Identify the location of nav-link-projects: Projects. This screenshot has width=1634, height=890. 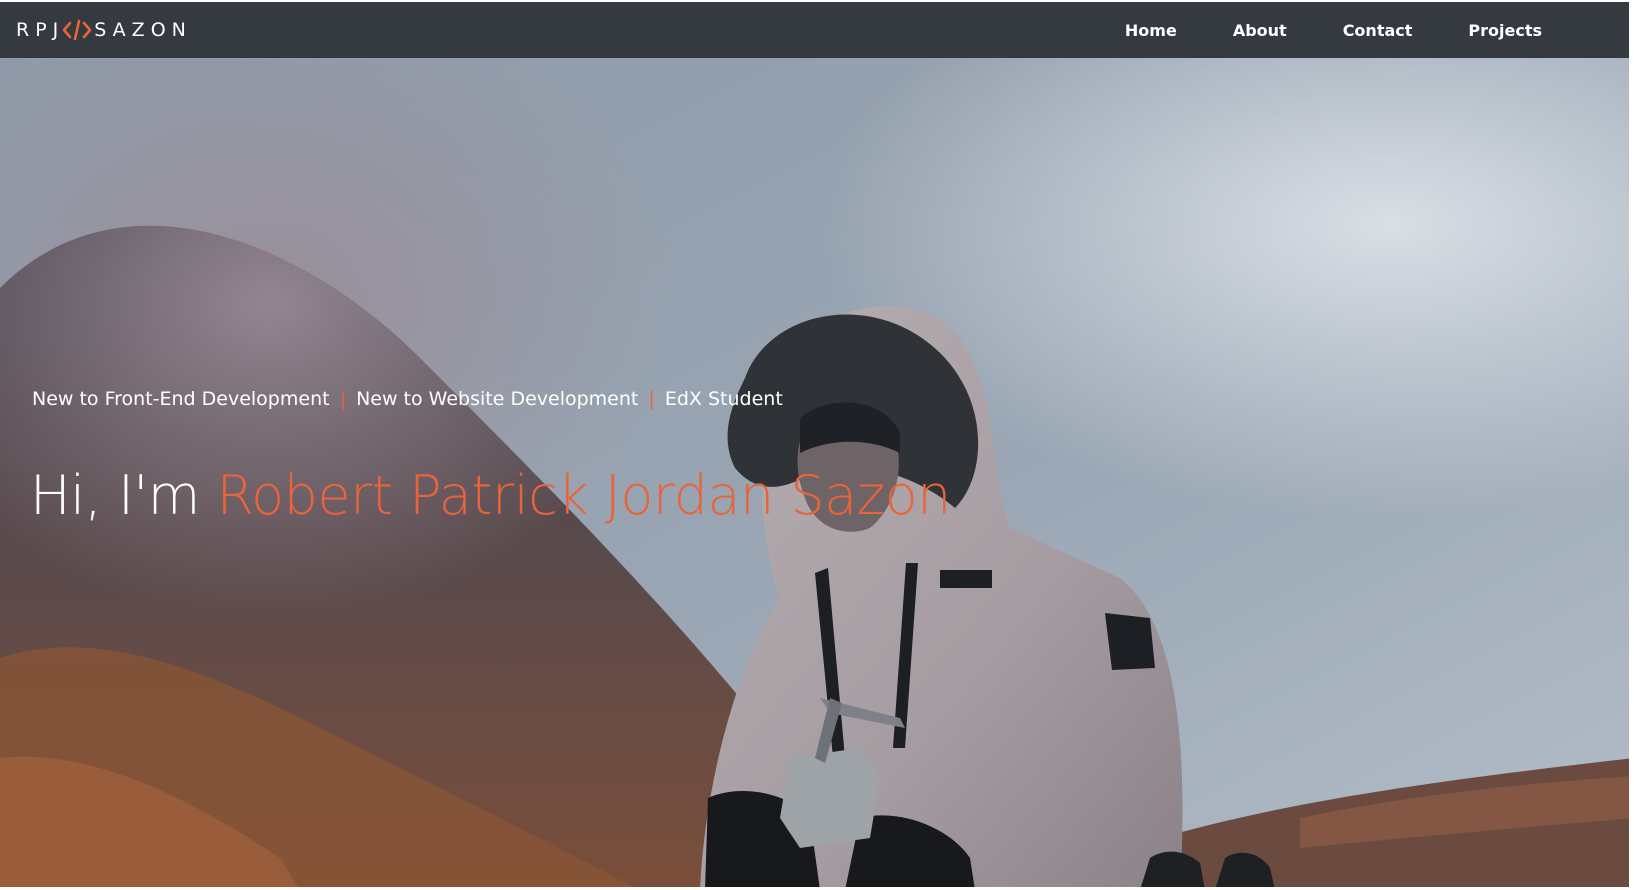
(1505, 30).